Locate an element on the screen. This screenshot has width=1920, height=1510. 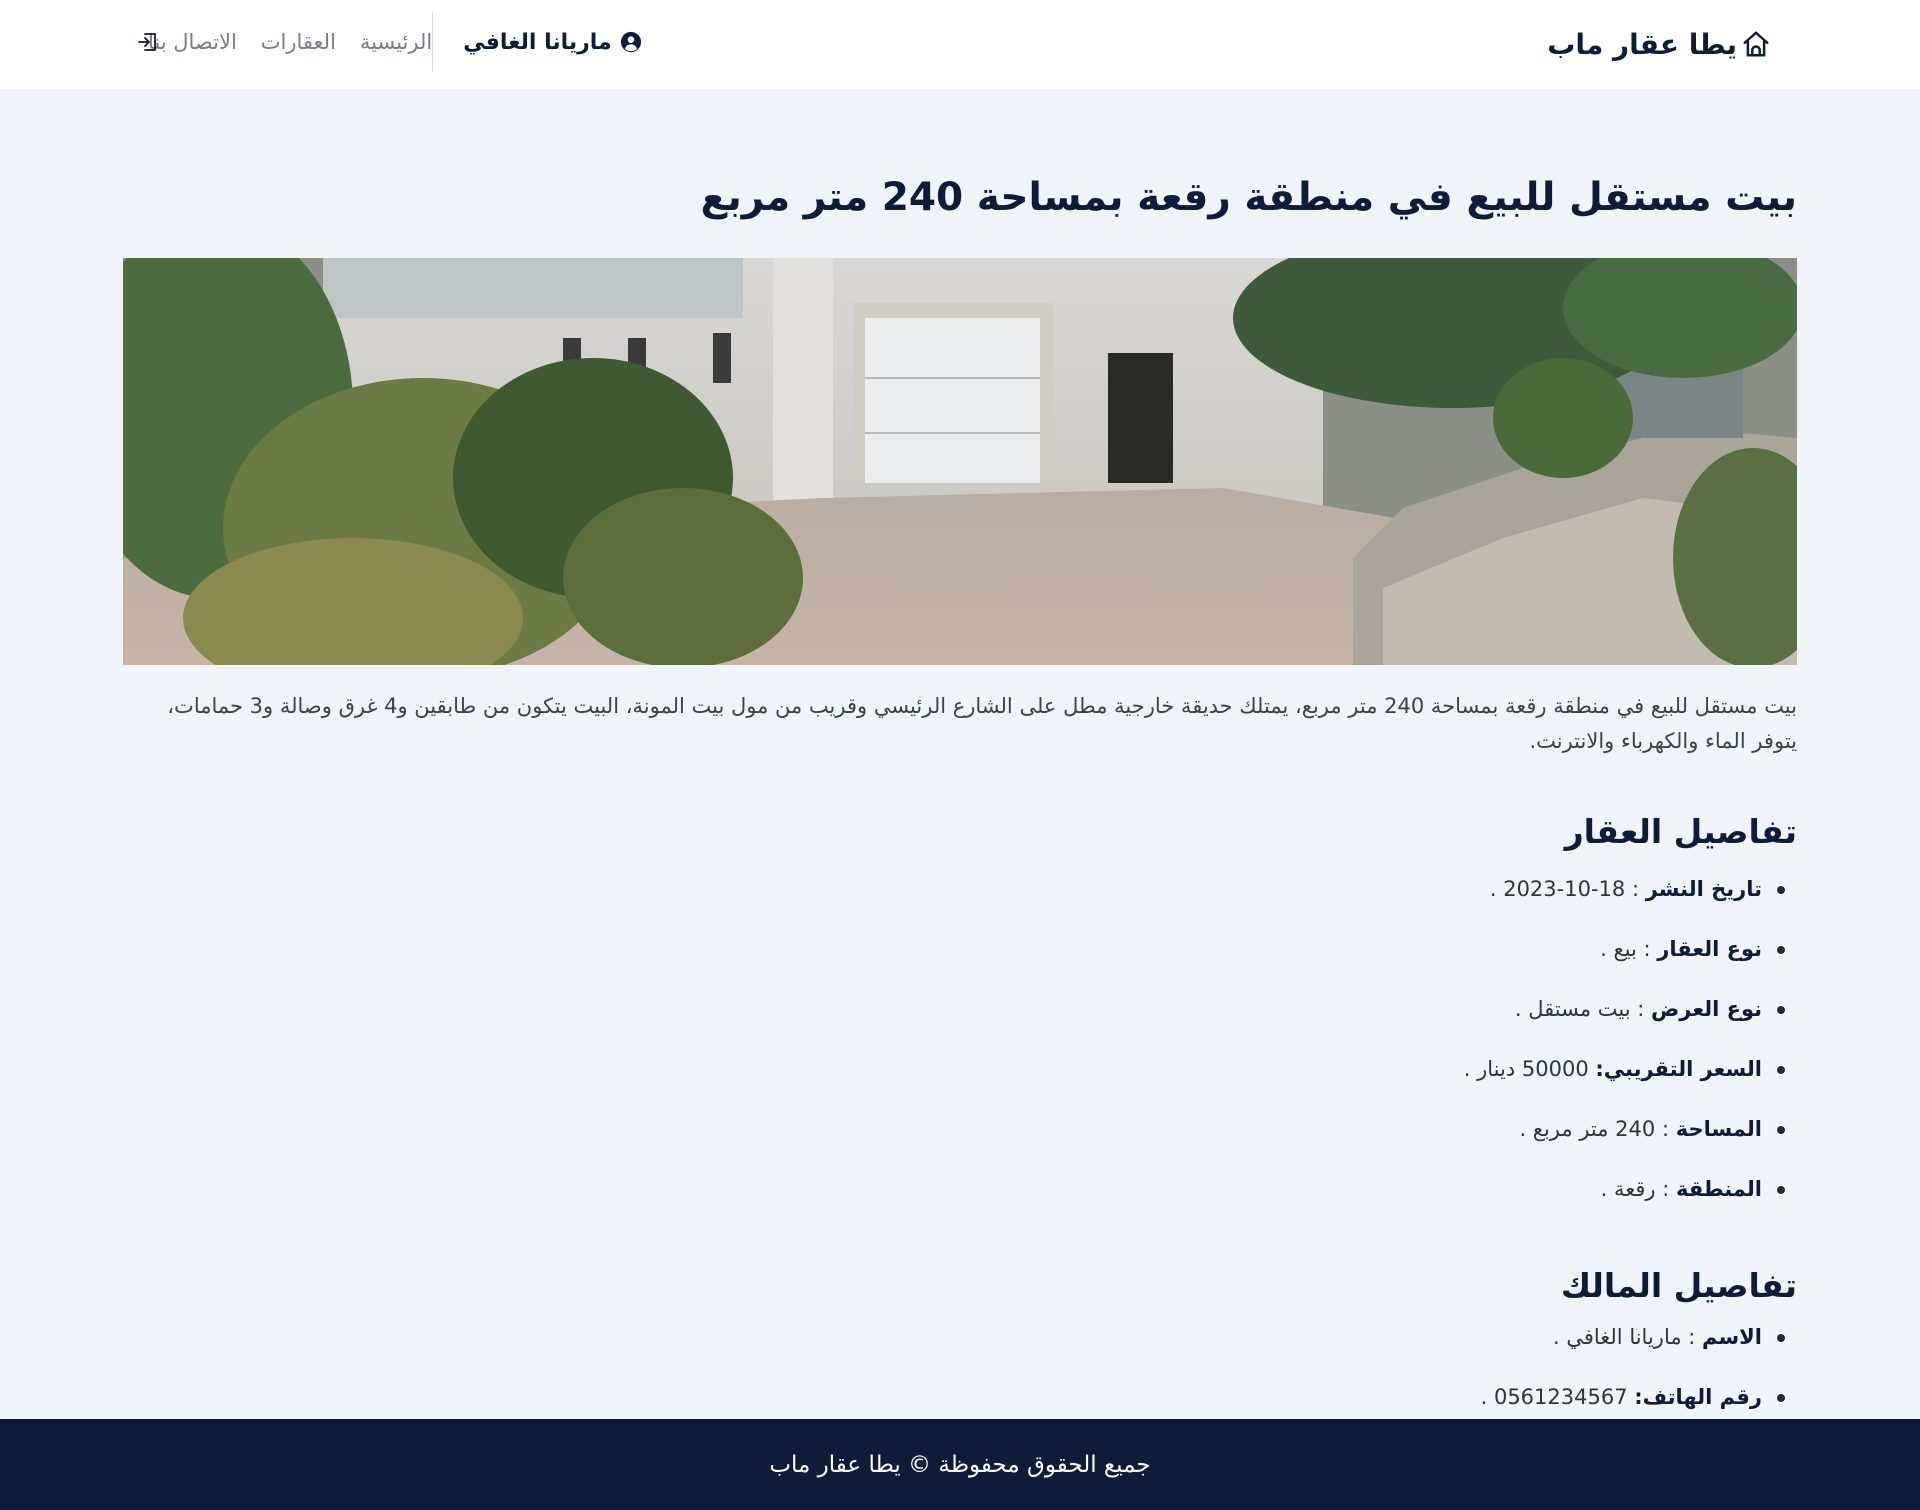
nav-link-home: الرئيسية is located at coordinates (396, 42).